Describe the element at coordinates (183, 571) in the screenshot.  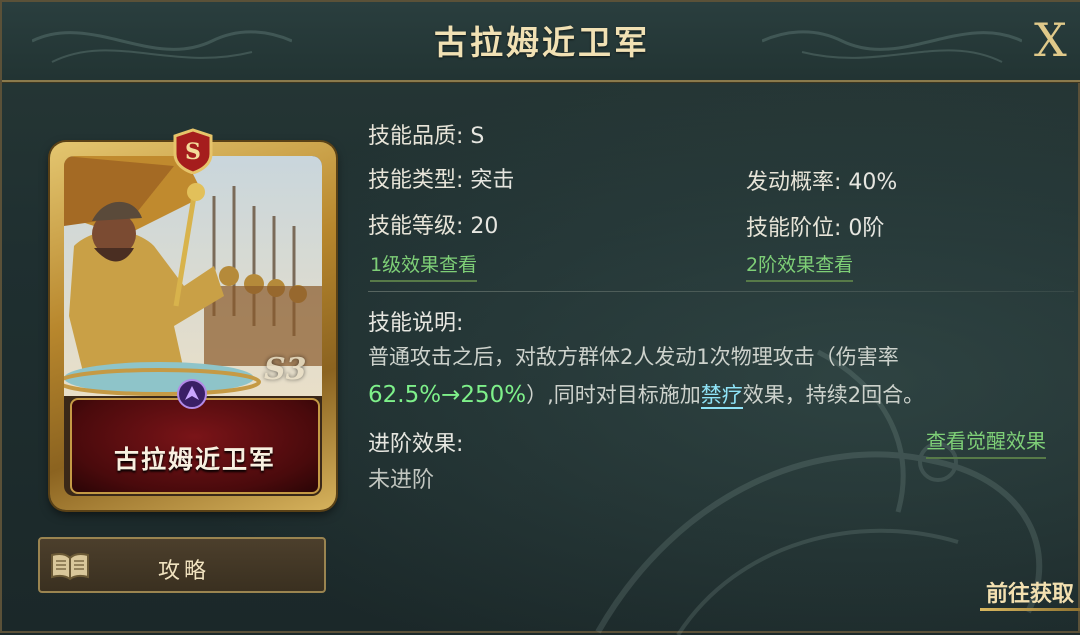
I see `guide-button-label: 攻略` at that location.